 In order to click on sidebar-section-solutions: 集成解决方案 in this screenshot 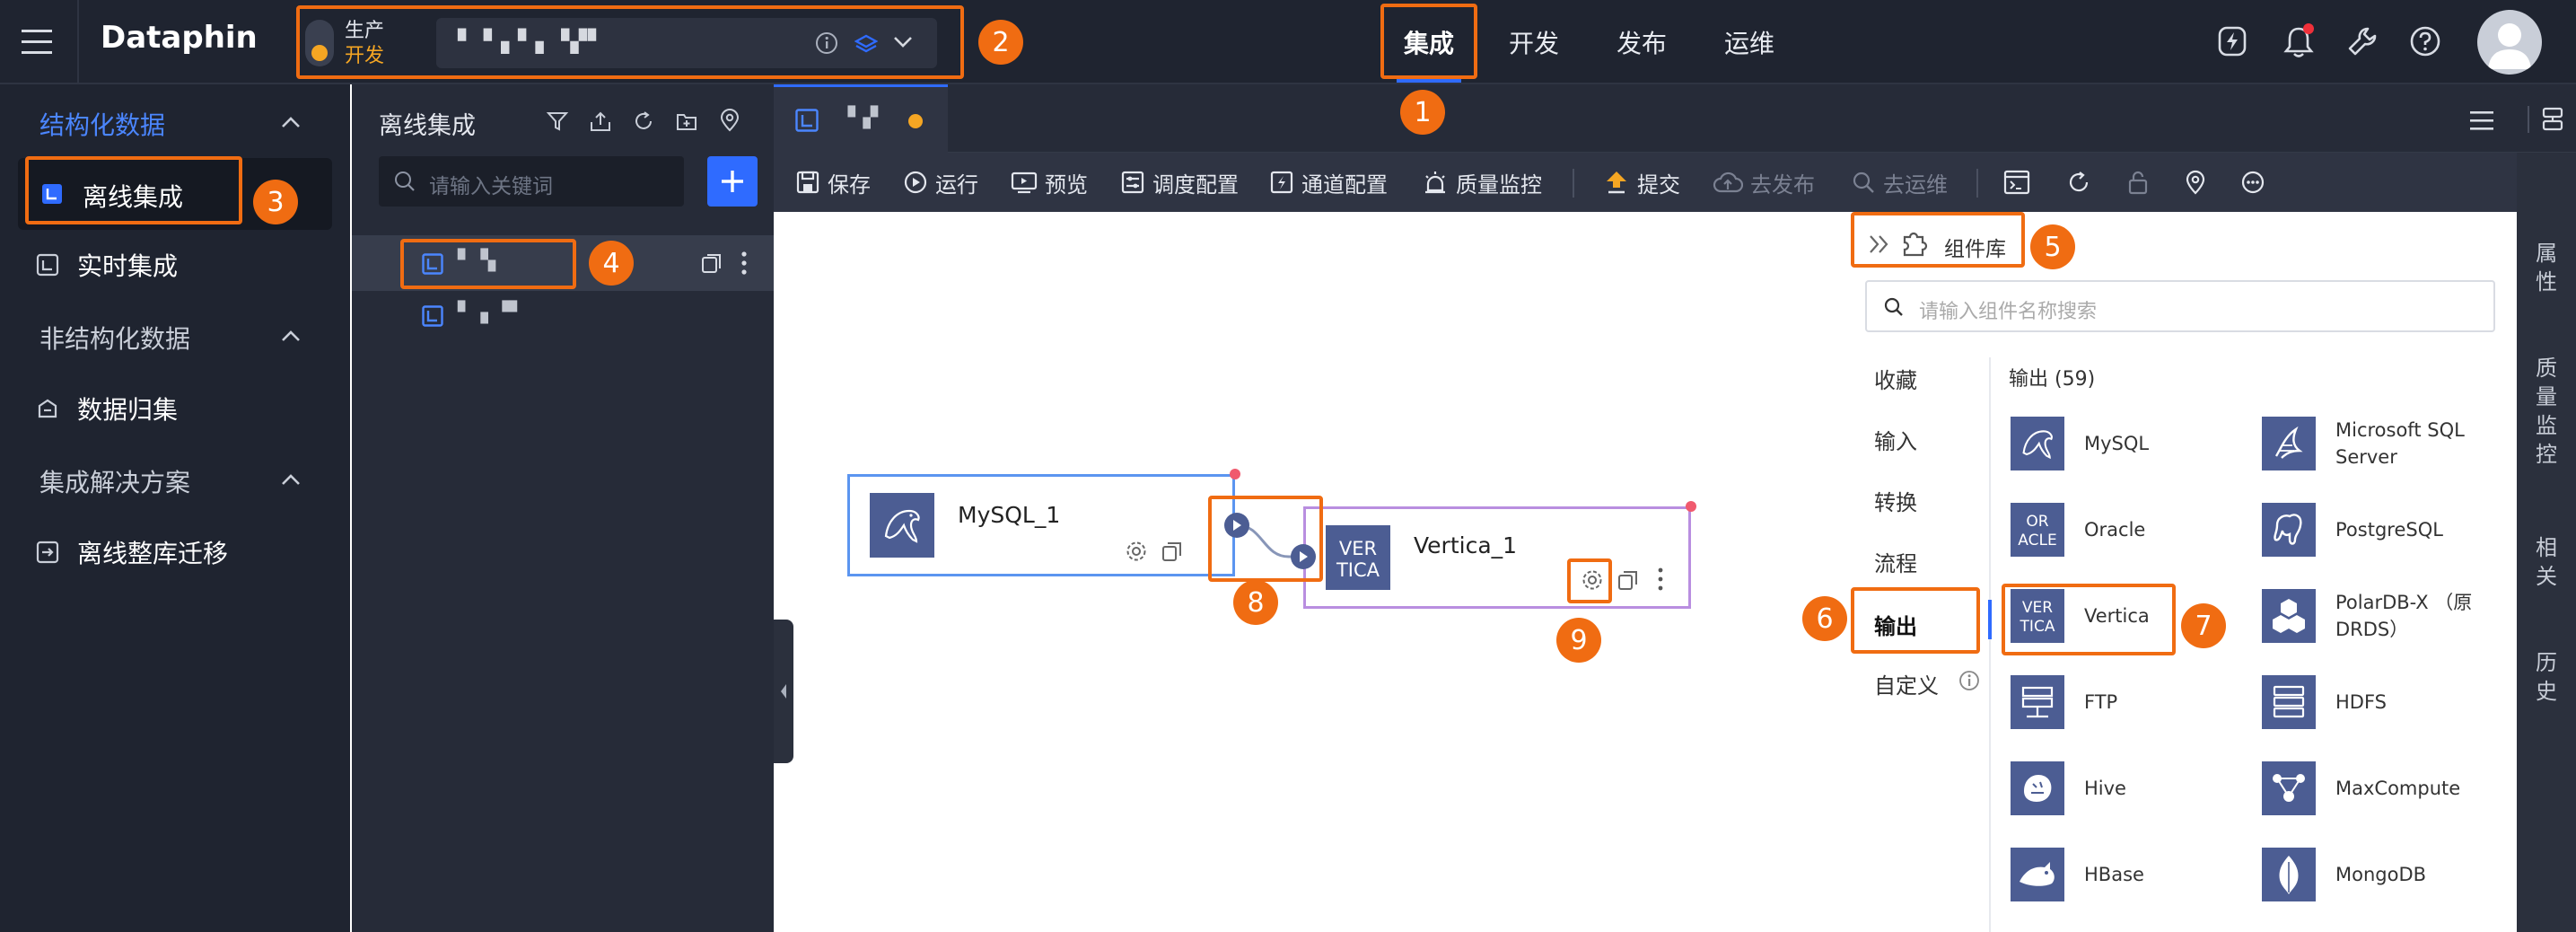, I will do `click(114, 481)`.